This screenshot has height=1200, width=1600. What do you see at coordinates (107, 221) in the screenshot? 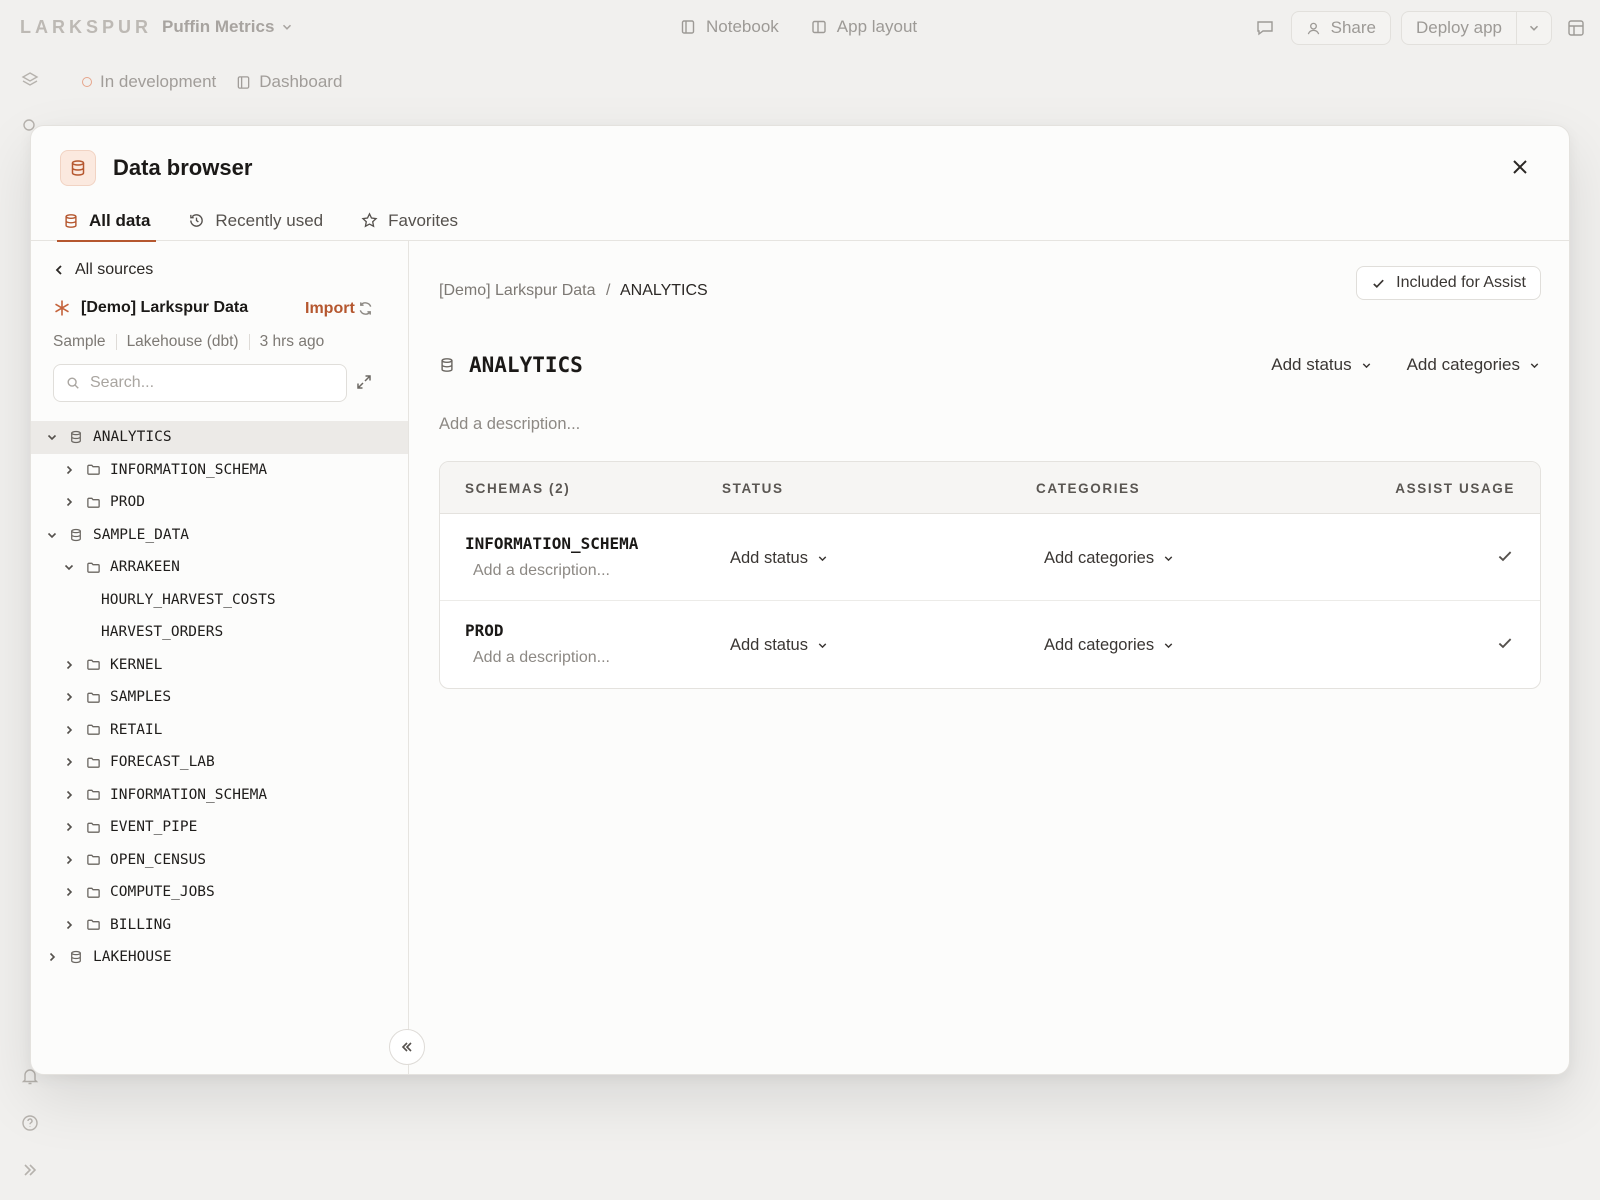
I see `tab-all-data: All data` at bounding box center [107, 221].